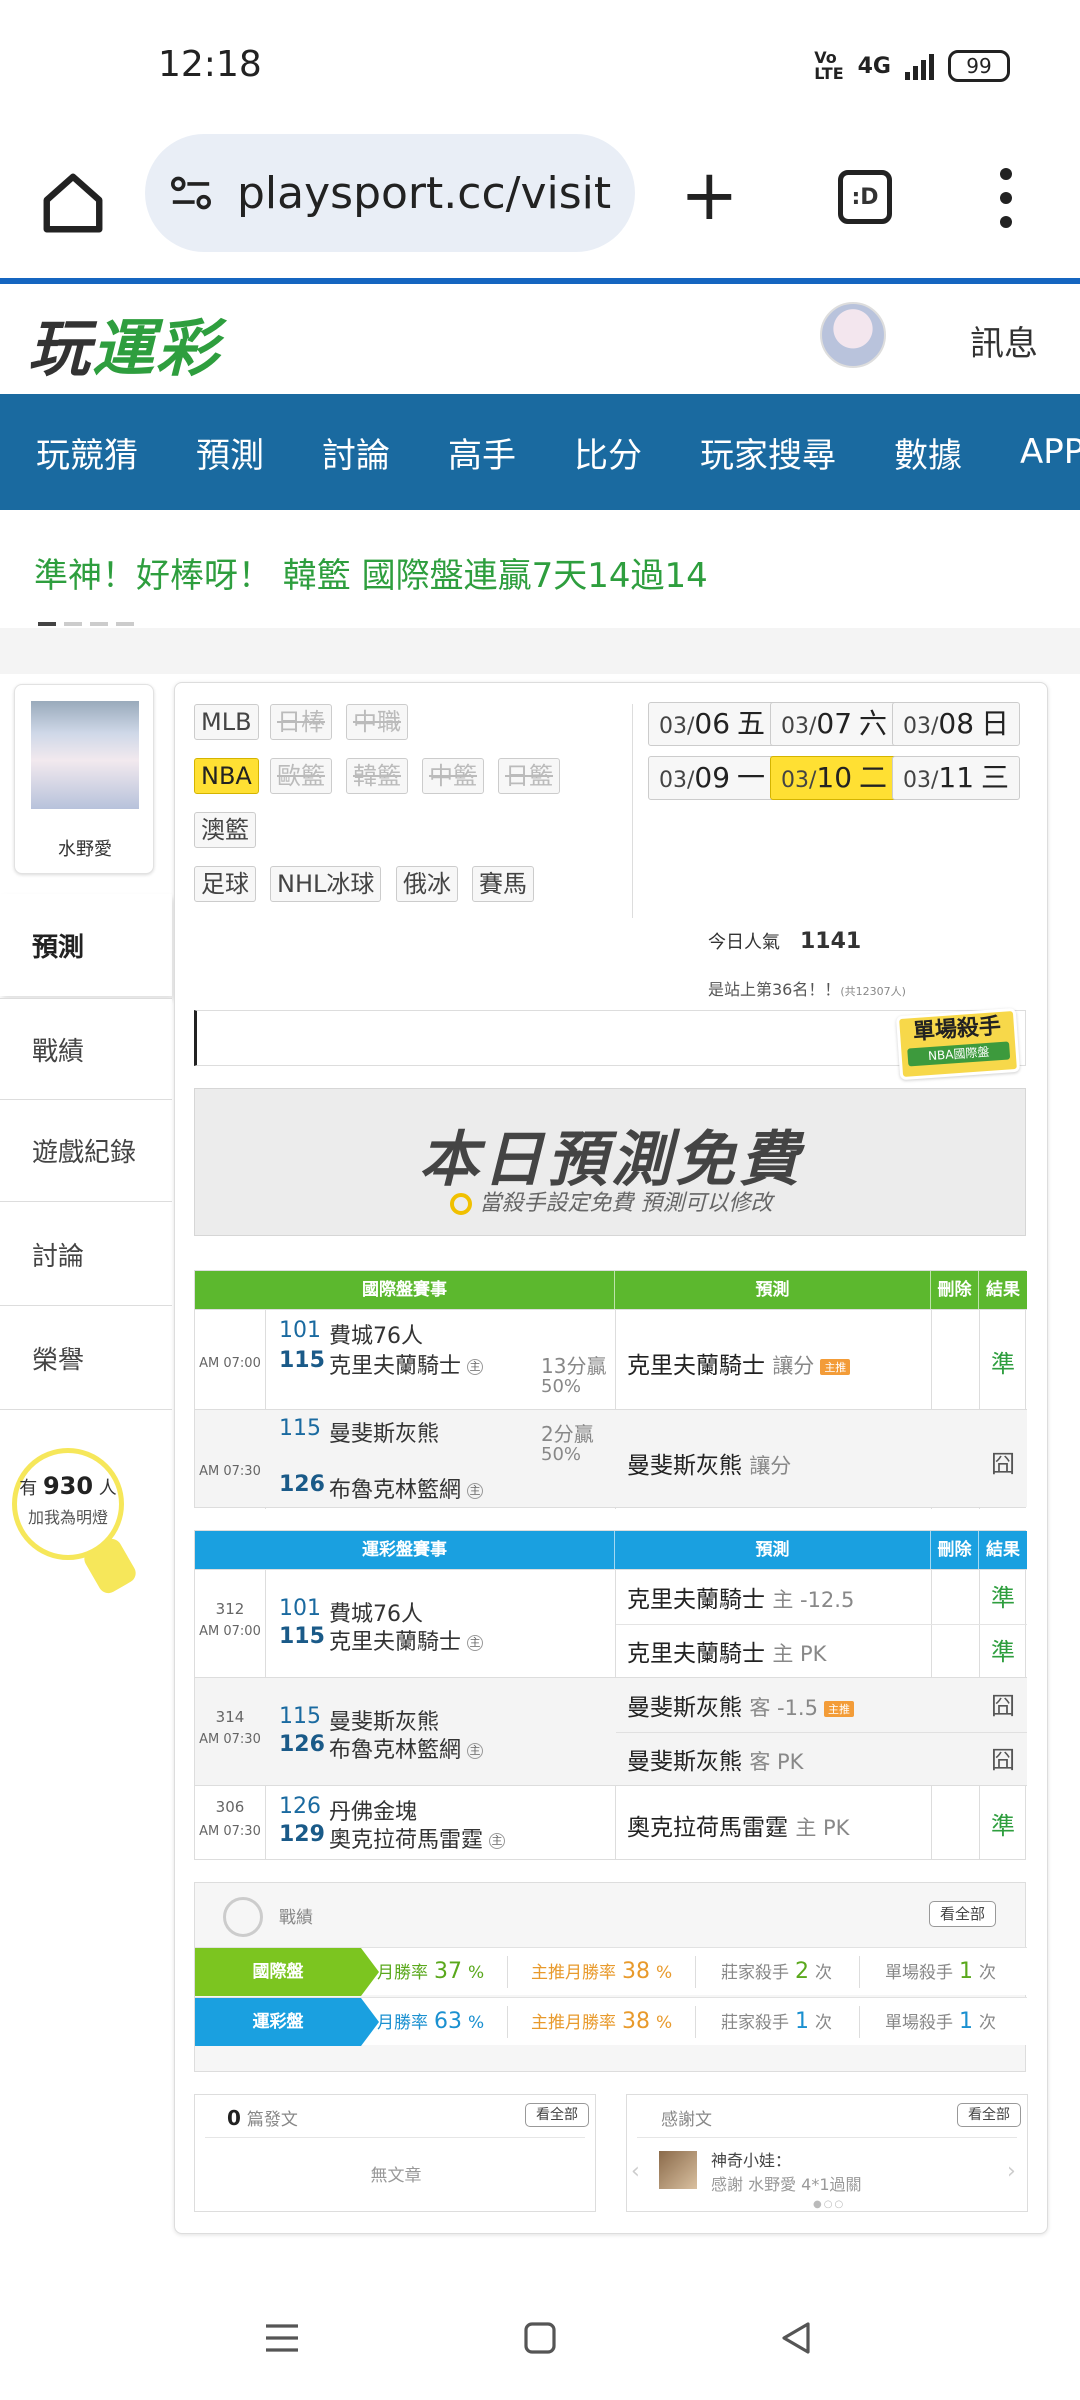 The image size is (1080, 2400). What do you see at coordinates (1004, 340) in the screenshot?
I see `message-link: 訊息` at bounding box center [1004, 340].